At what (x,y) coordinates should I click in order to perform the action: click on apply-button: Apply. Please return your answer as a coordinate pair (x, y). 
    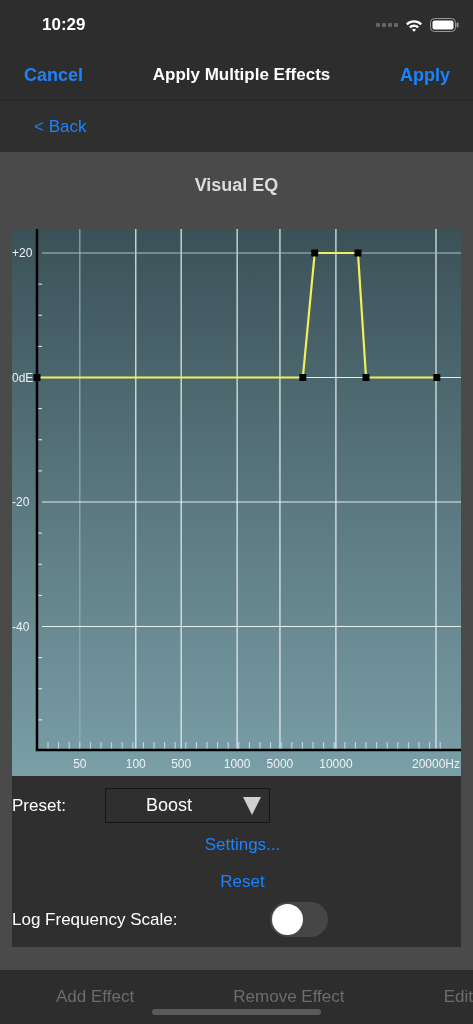
    Looking at the image, I should click on (425, 75).